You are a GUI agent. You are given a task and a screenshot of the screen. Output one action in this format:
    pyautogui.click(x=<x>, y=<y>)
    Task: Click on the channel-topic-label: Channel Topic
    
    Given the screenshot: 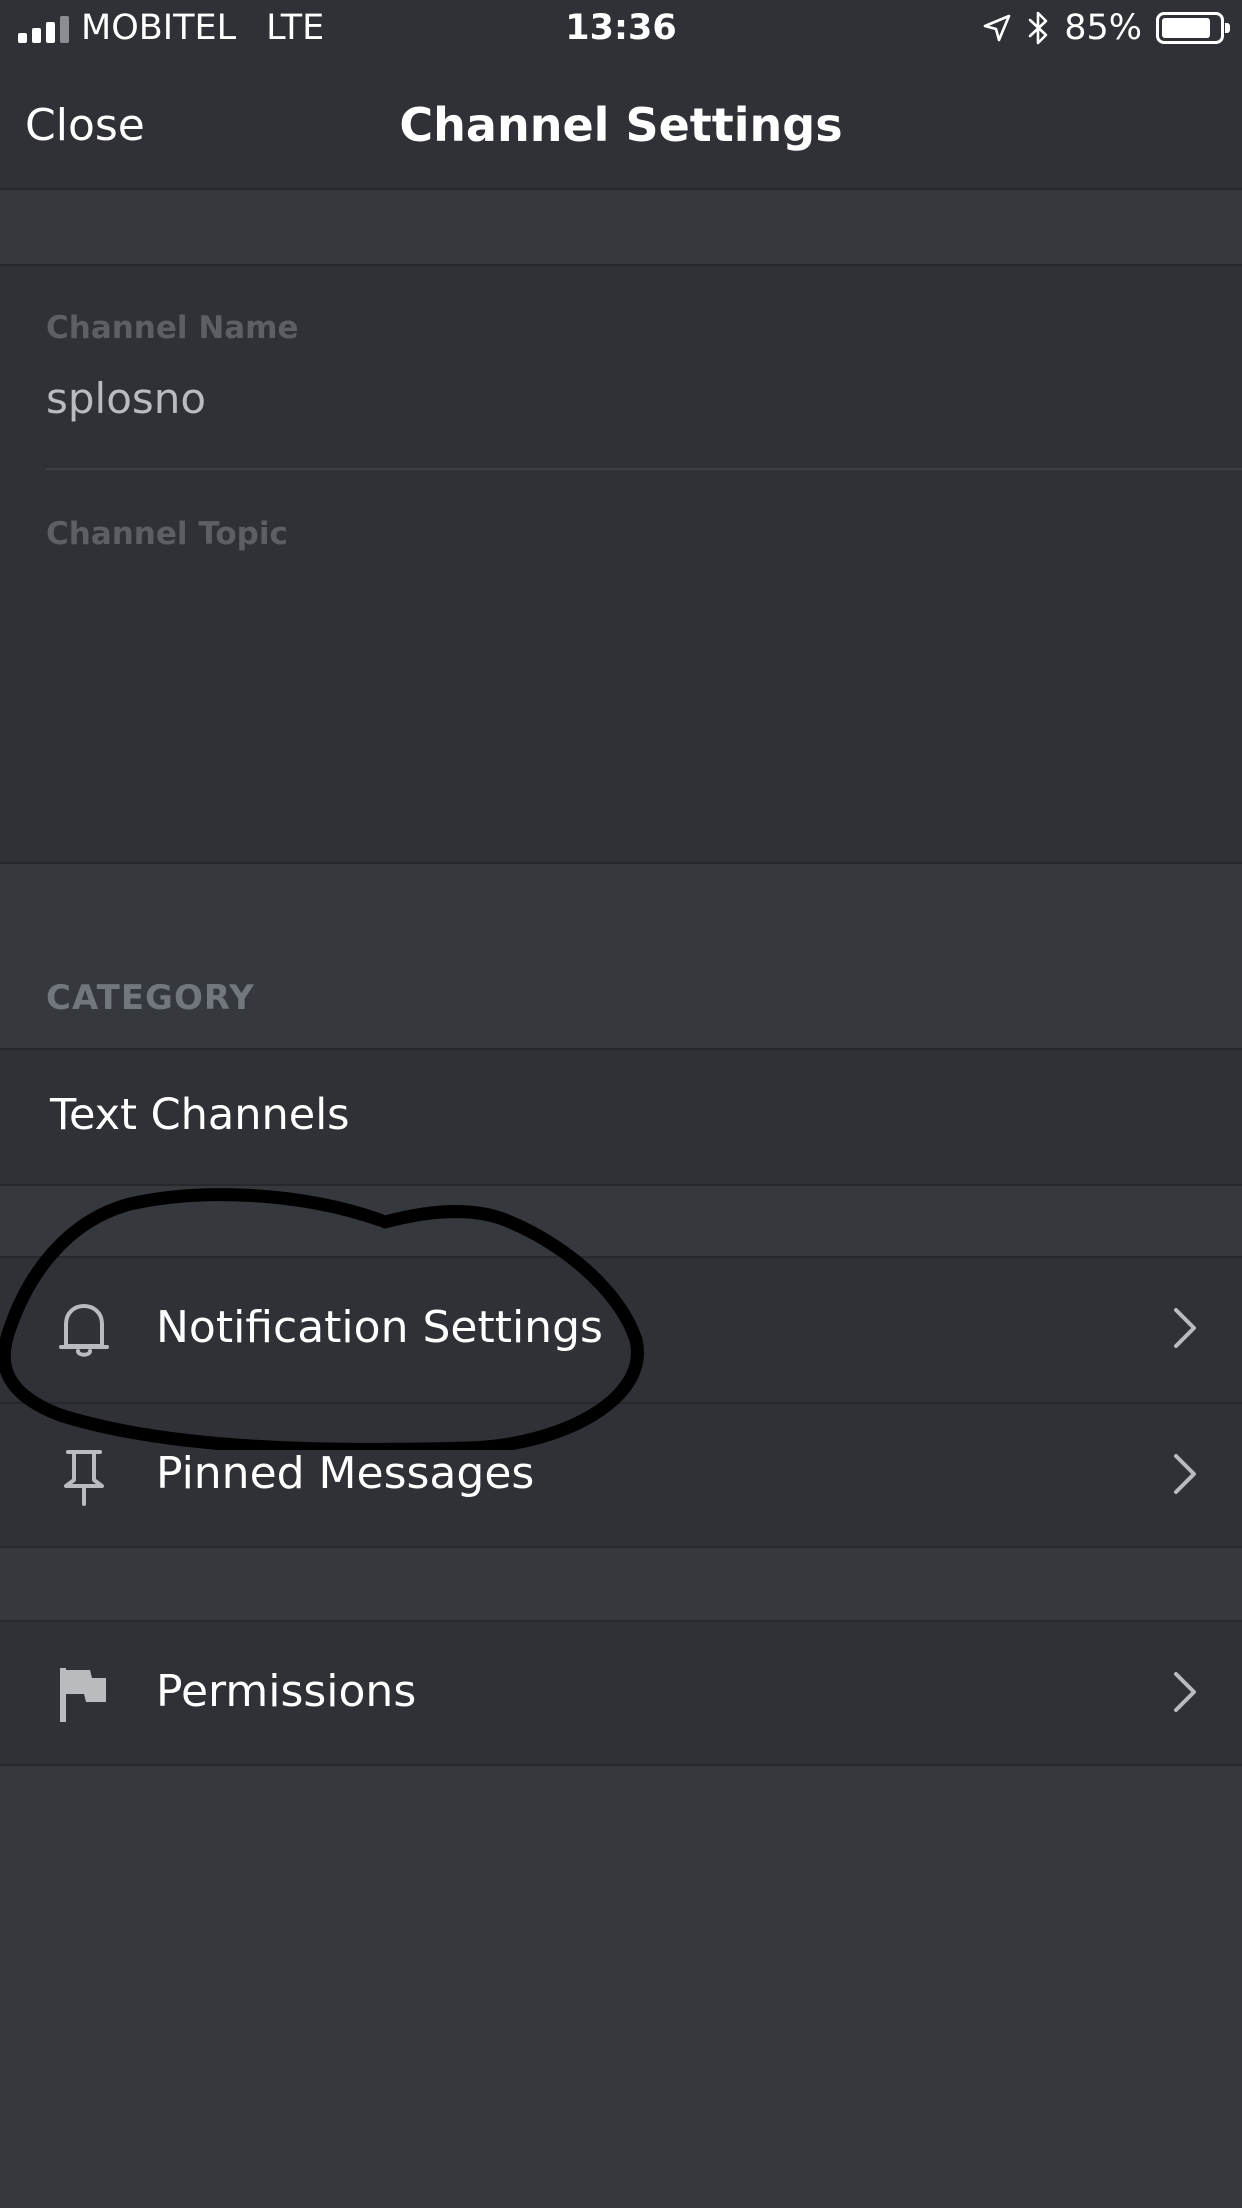 What is the action you would take?
    pyautogui.click(x=167, y=534)
    